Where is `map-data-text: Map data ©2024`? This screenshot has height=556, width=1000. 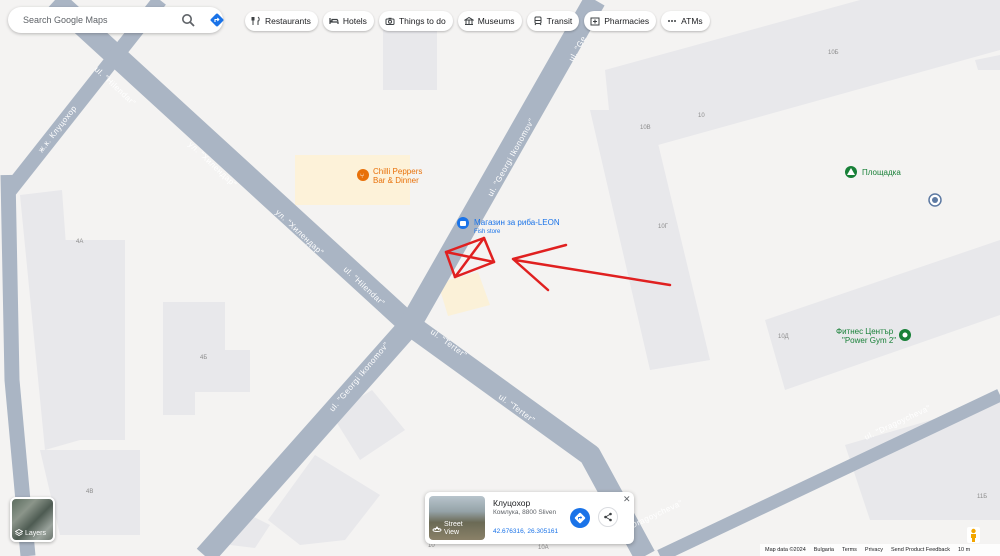
map-data-text: Map data ©2024 is located at coordinates (785, 550).